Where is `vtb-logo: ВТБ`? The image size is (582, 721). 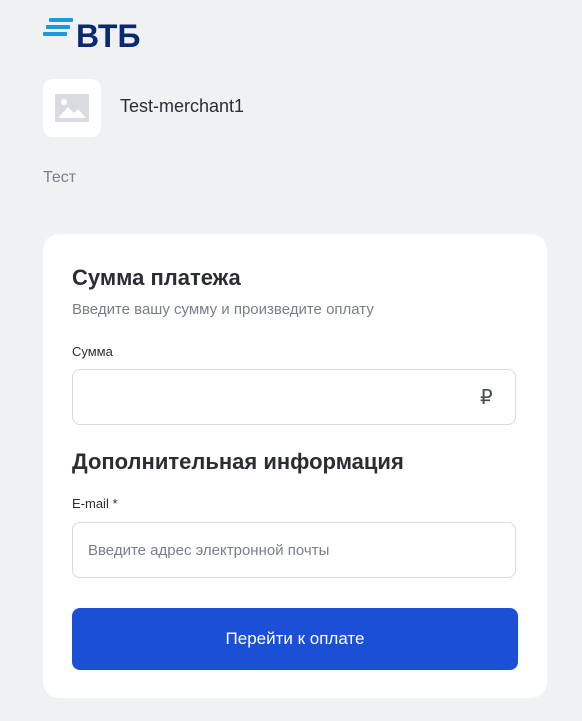
vtb-logo: ВТБ is located at coordinates (91, 34).